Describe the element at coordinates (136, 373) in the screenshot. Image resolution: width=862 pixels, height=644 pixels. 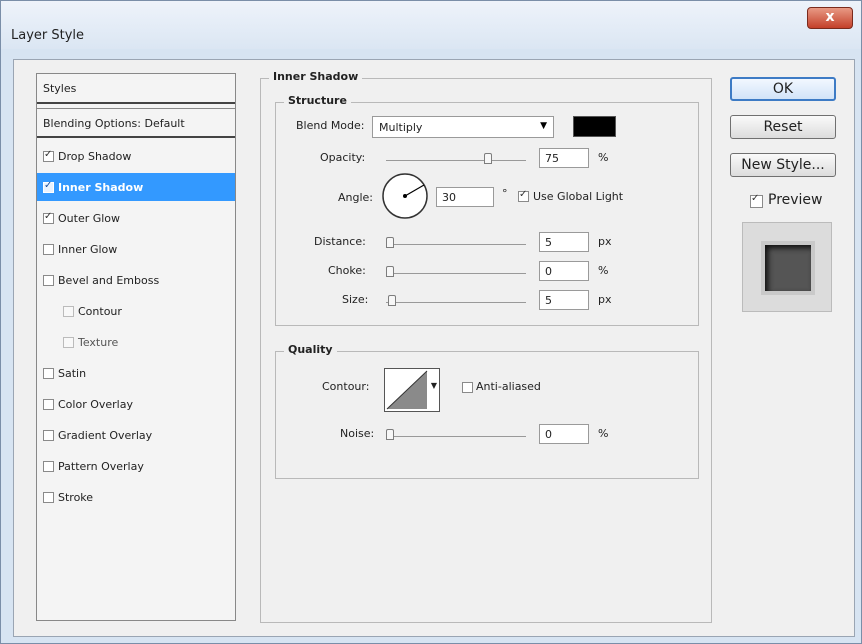
I see `style-item-satin: Satin` at that location.